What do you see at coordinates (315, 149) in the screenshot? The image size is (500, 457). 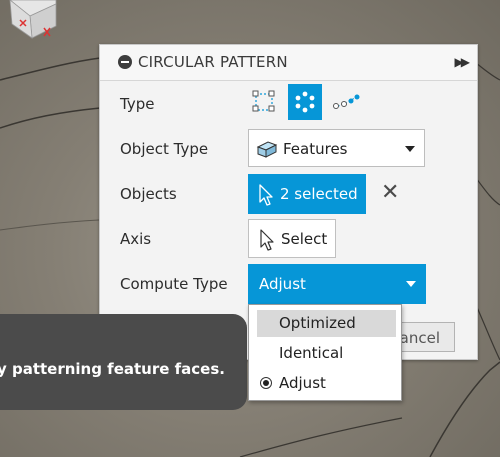 I see `object-type-value: Features` at bounding box center [315, 149].